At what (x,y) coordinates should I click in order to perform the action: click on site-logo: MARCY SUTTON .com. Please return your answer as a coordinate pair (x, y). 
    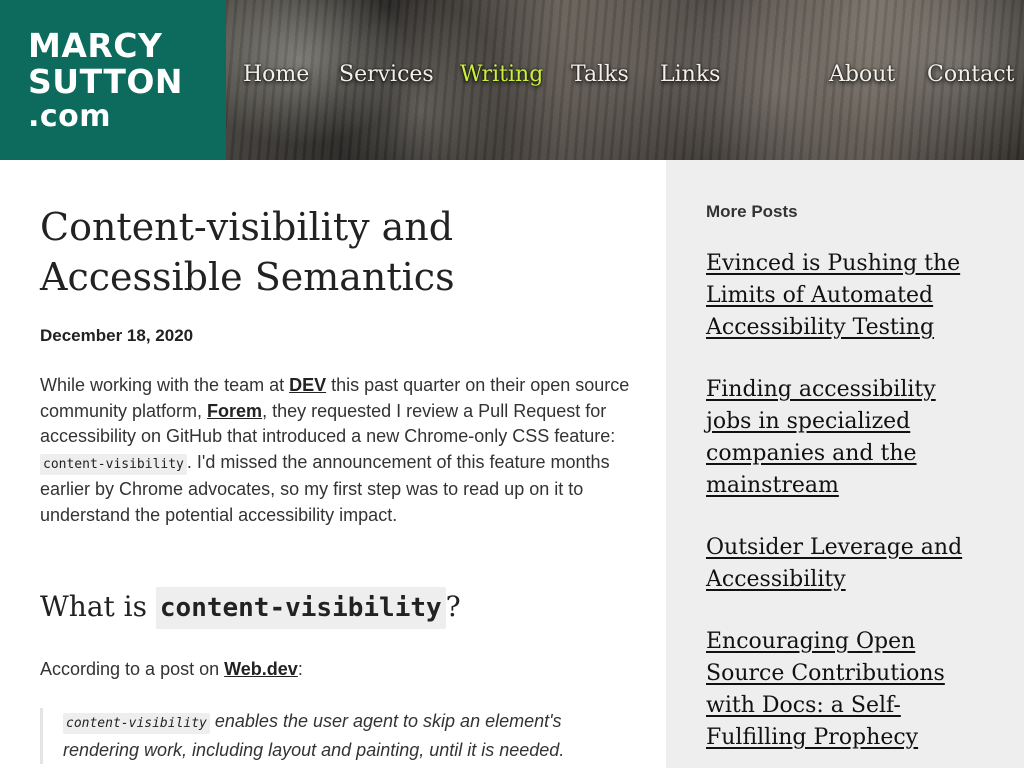
    Looking at the image, I should click on (113, 80).